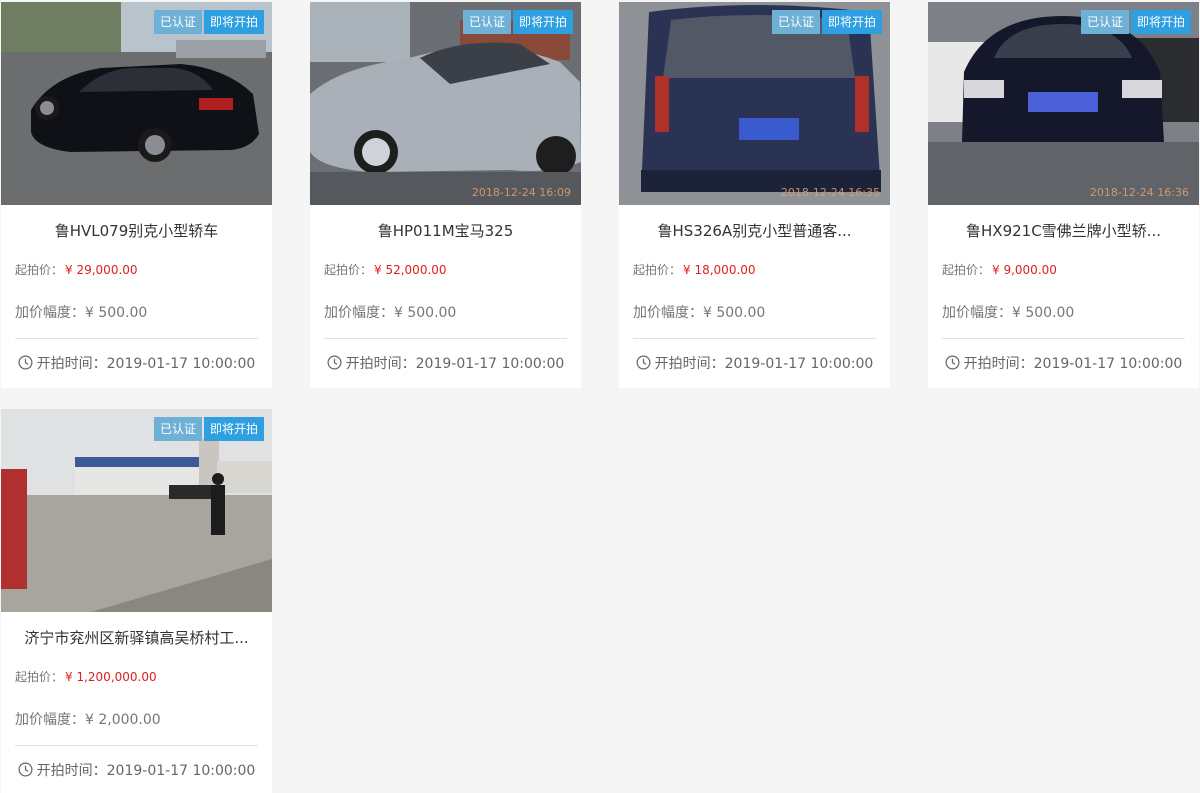 The height and width of the screenshot is (793, 1200). I want to click on photo-timestamp: 2018-12-24 16:09, so click(521, 192).